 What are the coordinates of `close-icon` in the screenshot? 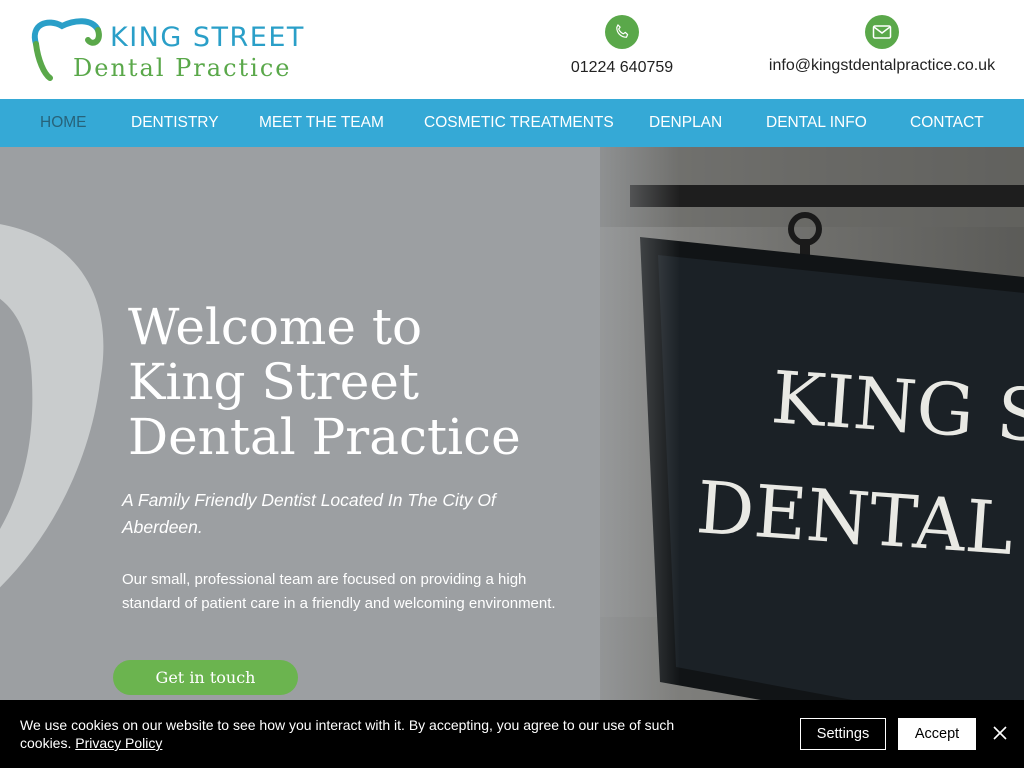 It's located at (1000, 733).